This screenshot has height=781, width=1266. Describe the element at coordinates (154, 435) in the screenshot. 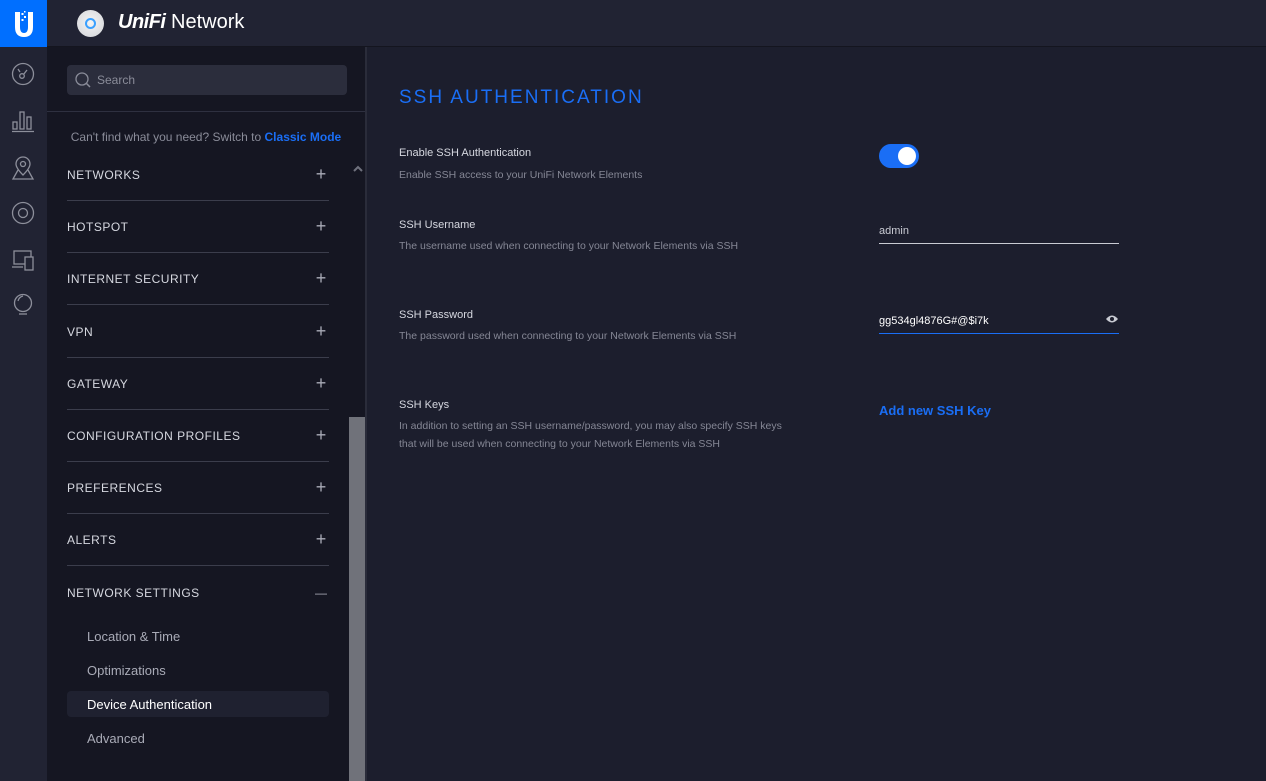

I see `section-label: CONFIGURATION PROFILES` at that location.